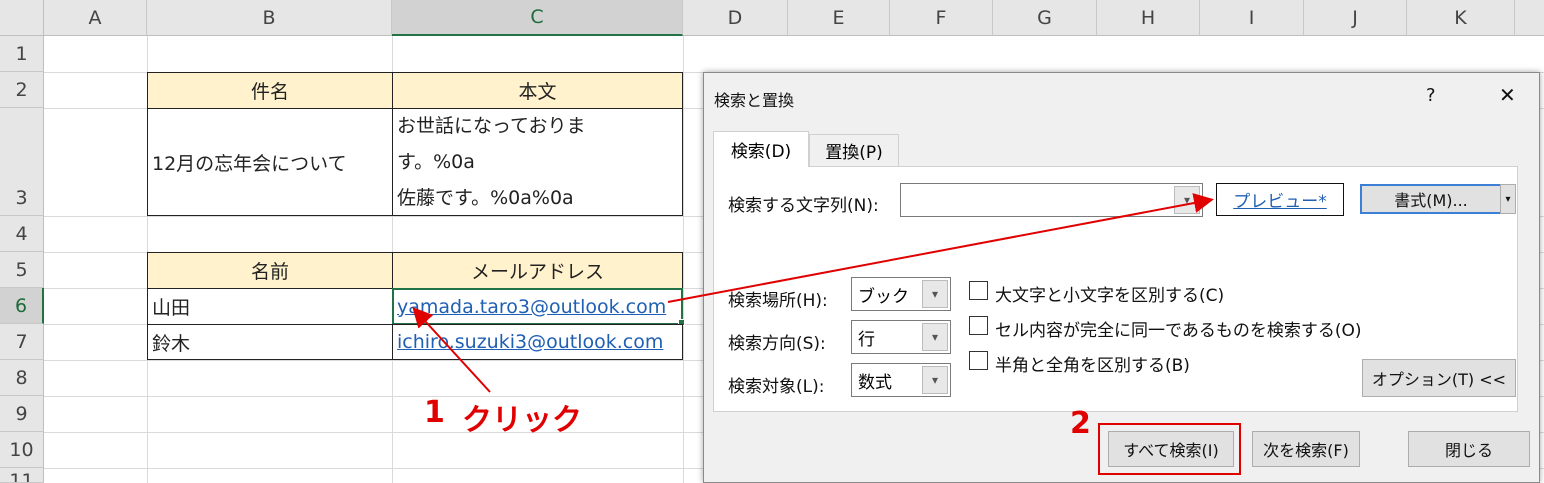 The height and width of the screenshot is (483, 1544). What do you see at coordinates (940, 248) in the screenshot?
I see `link-arrow` at bounding box center [940, 248].